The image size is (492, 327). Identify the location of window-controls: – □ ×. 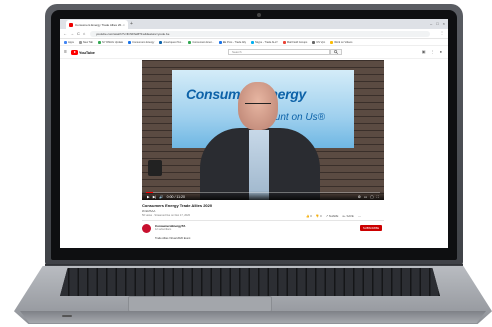
(437, 23).